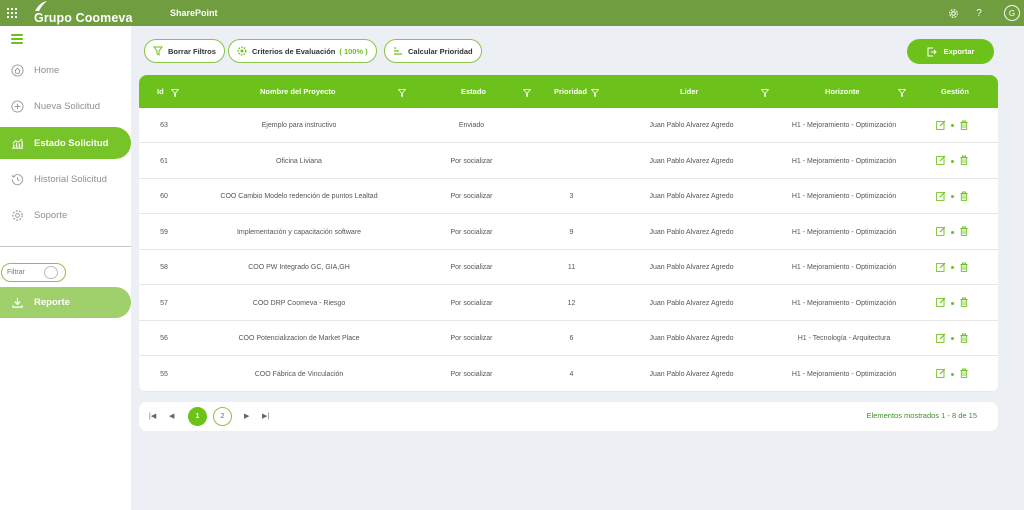 The image size is (1024, 510). I want to click on sidebar-item-nueva-solicitud: Nueva Solicitud, so click(65, 106).